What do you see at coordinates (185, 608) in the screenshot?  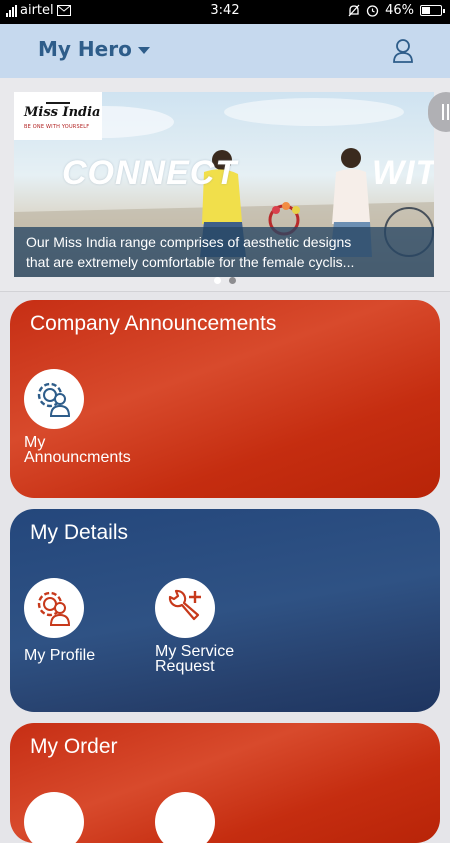 I see `wrench-plus-icon` at bounding box center [185, 608].